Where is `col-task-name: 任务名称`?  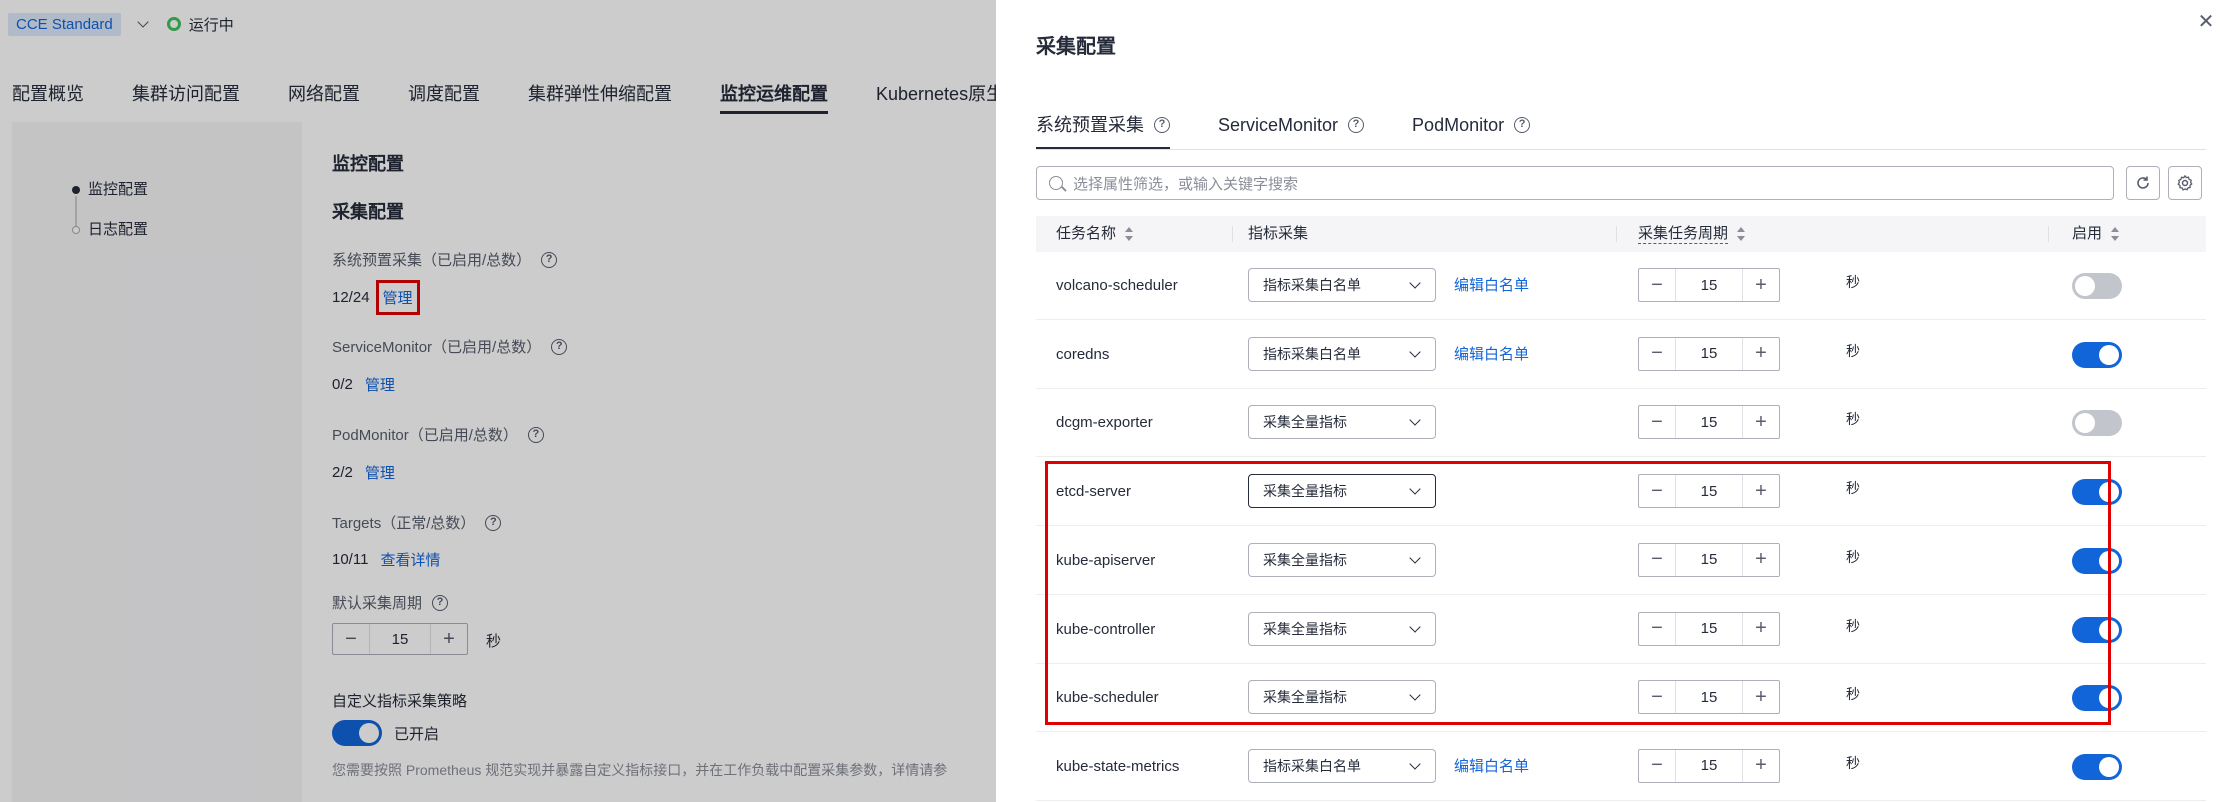
col-task-name: 任务名称 is located at coordinates (1095, 234).